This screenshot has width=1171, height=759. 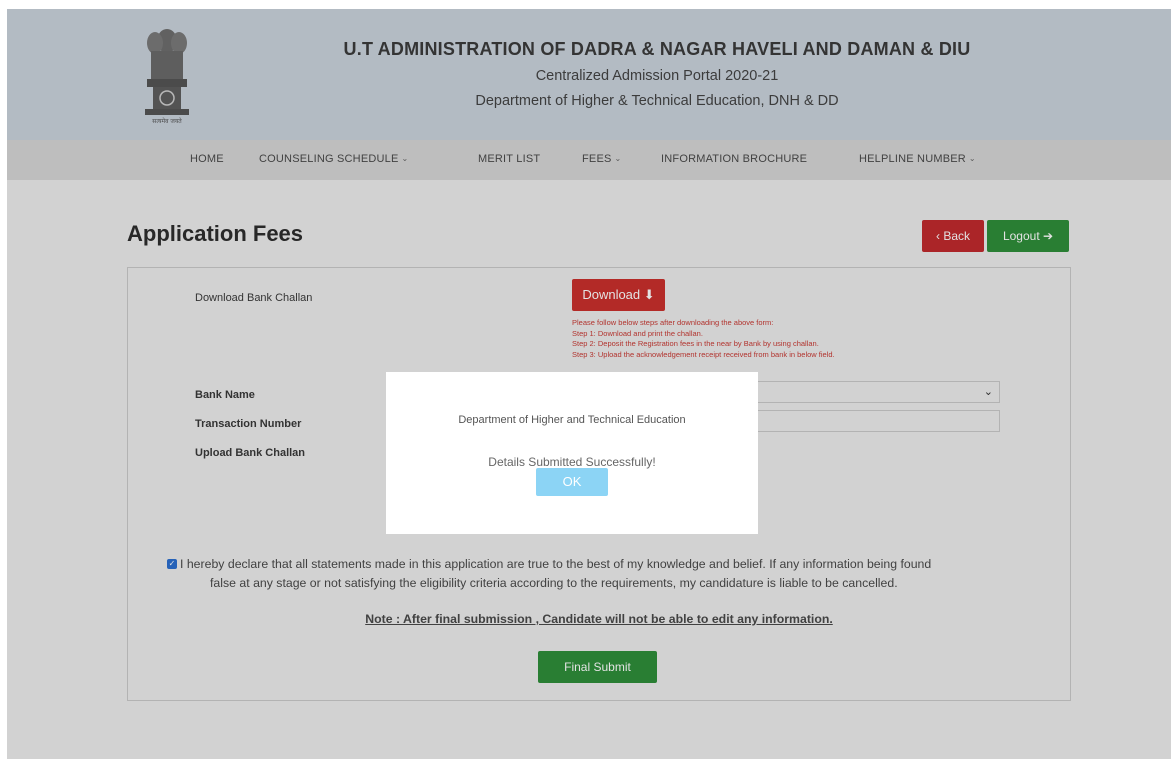 I want to click on dialog-message: Details Submitted Successfully!, so click(x=572, y=462).